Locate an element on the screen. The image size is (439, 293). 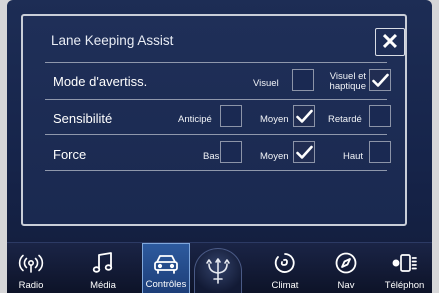
checkbox-moyen-force is located at coordinates (304, 152).